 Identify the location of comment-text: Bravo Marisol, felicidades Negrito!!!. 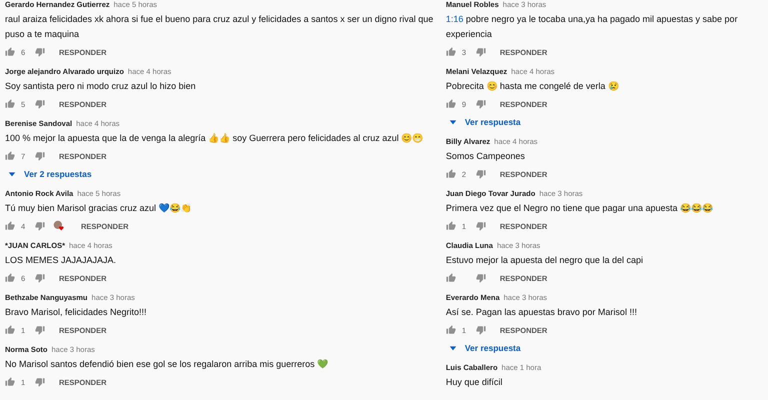
(76, 312).